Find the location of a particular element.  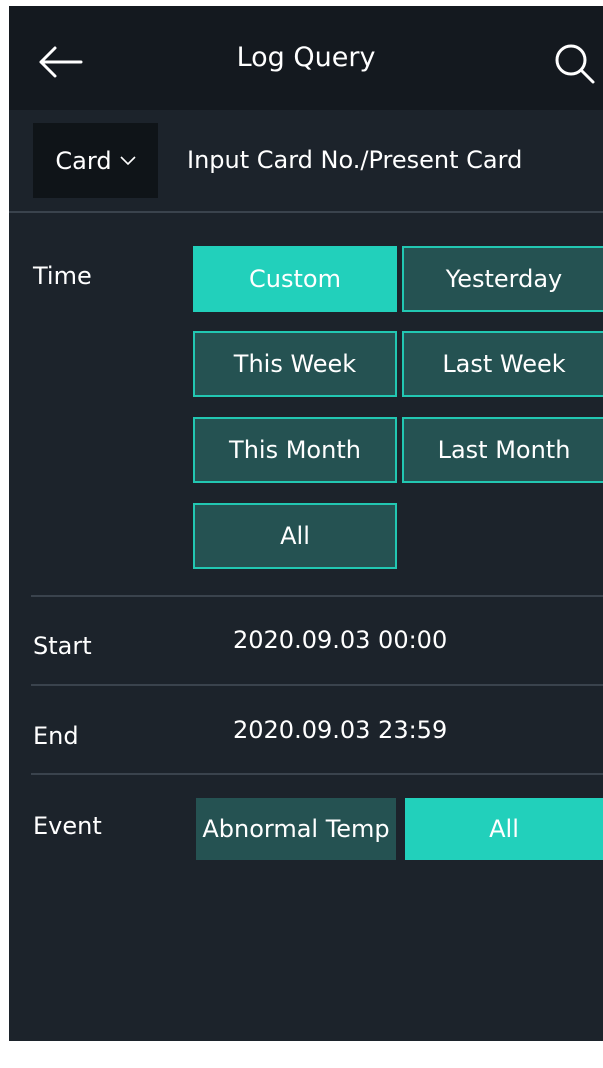

card-number-input: Input Card No./Present Card is located at coordinates (392, 160).